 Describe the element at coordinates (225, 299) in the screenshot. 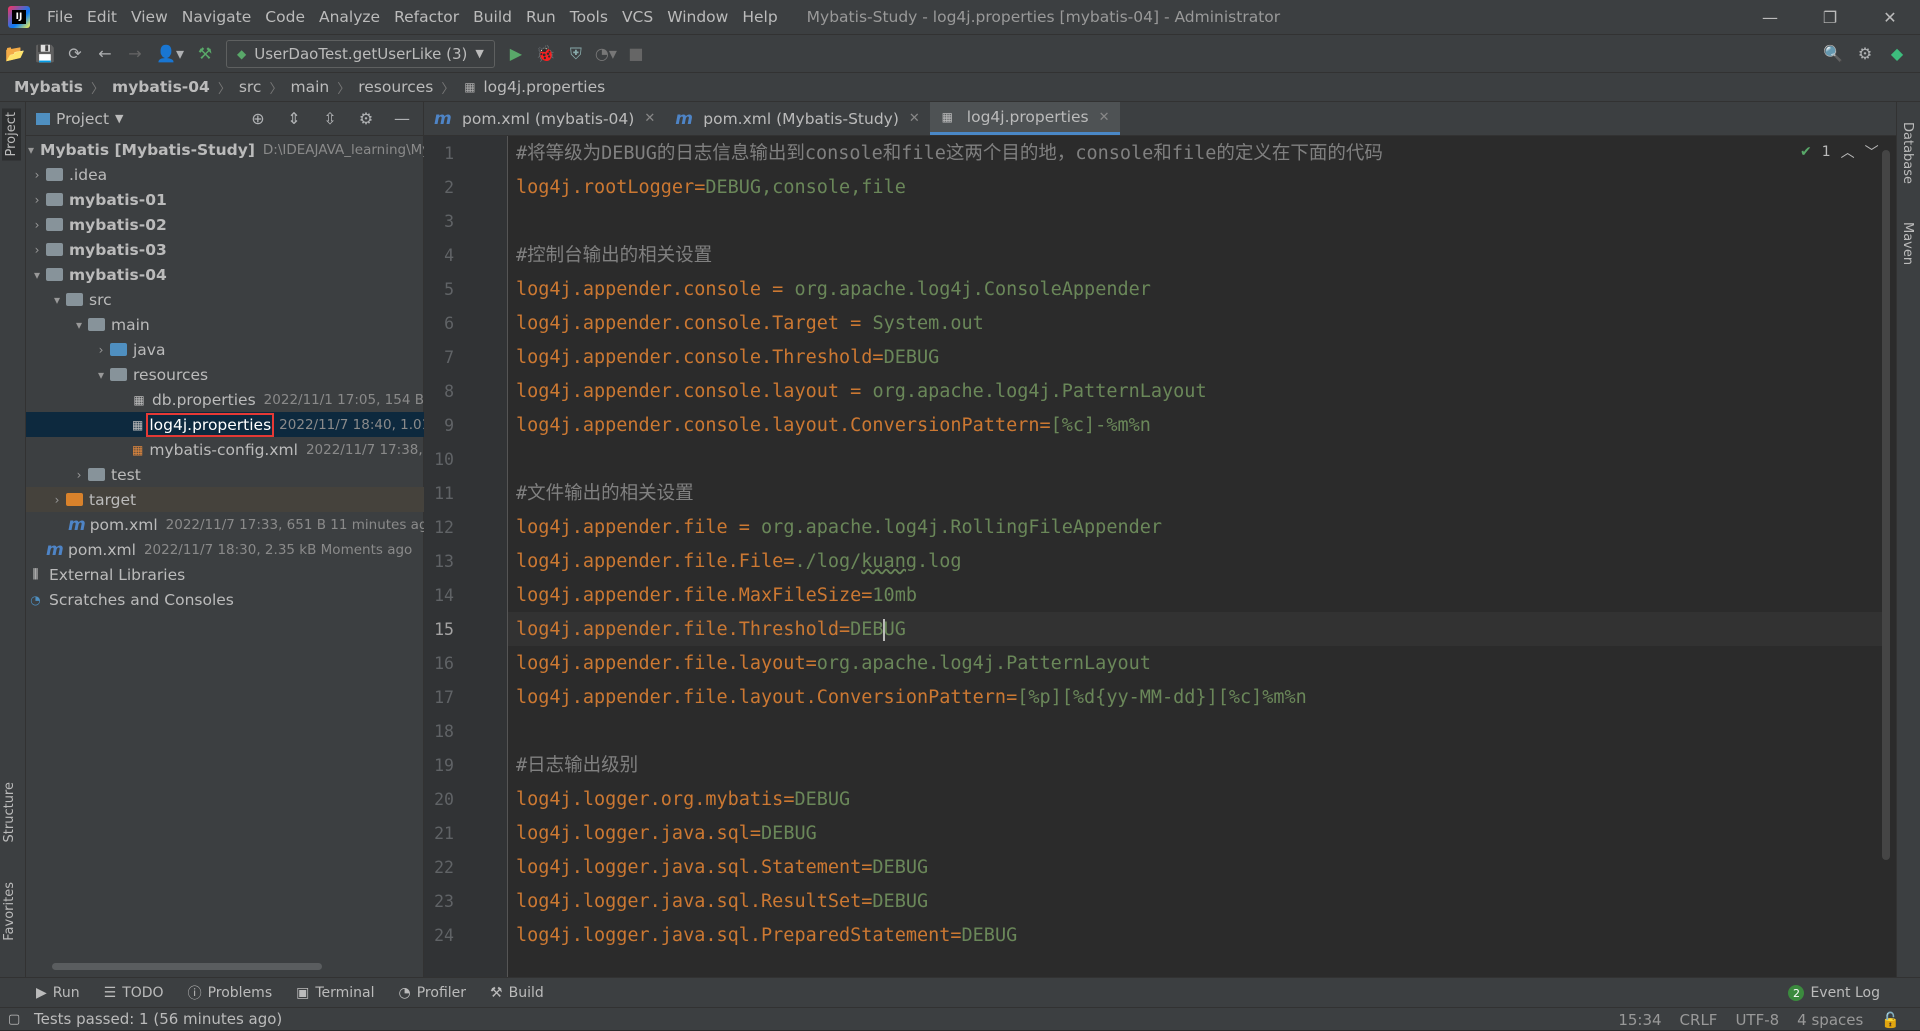

I see `tree-item-src: ▾ src` at that location.